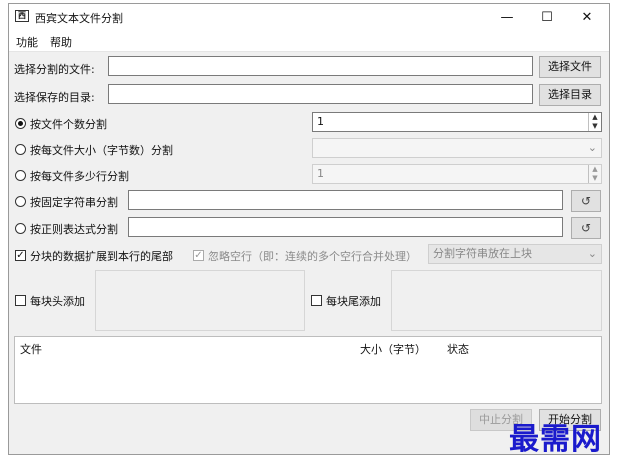 The width and height of the screenshot is (618, 464). I want to click on by-count-label: 按文件个数分割, so click(68, 124).